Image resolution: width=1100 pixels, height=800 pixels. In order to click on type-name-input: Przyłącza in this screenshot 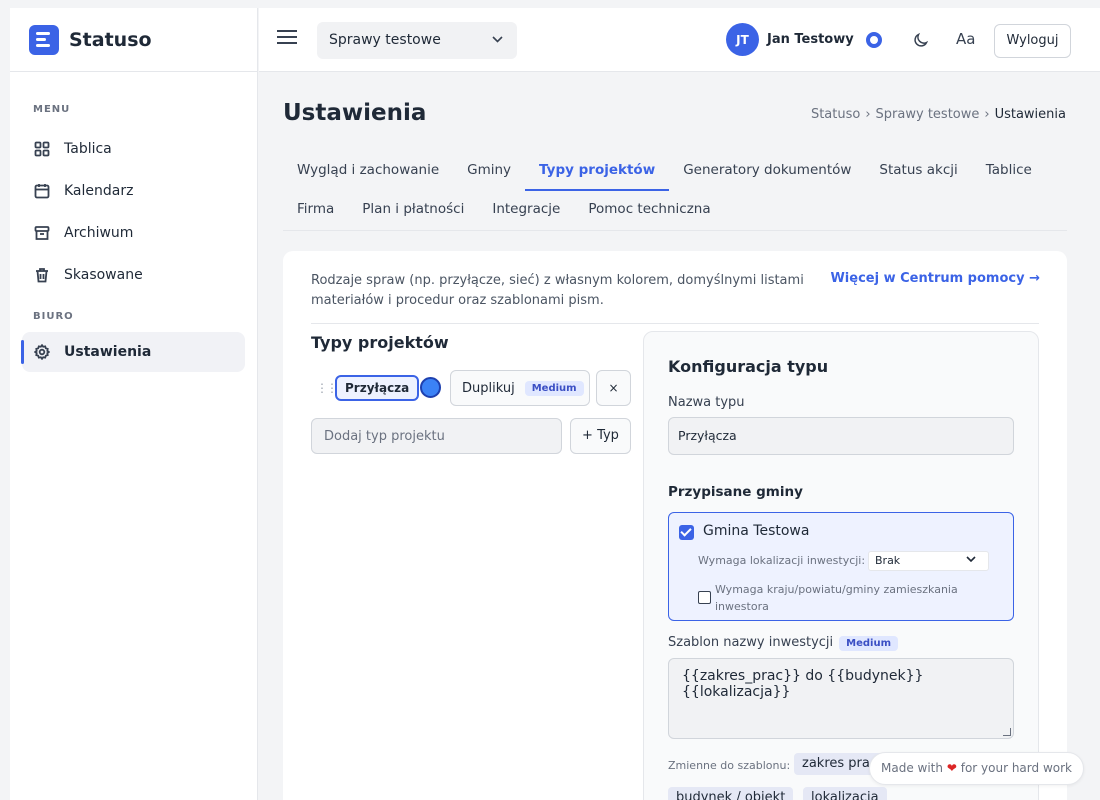, I will do `click(841, 436)`.